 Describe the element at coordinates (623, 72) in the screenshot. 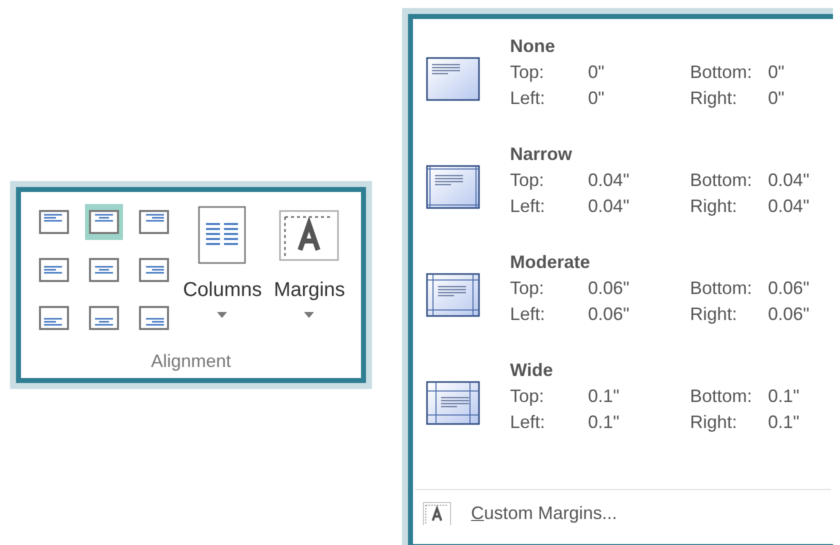

I see `margin-preset-item: None Top: 0" Bottom: 0" Left: 0" Right: 0"` at that location.